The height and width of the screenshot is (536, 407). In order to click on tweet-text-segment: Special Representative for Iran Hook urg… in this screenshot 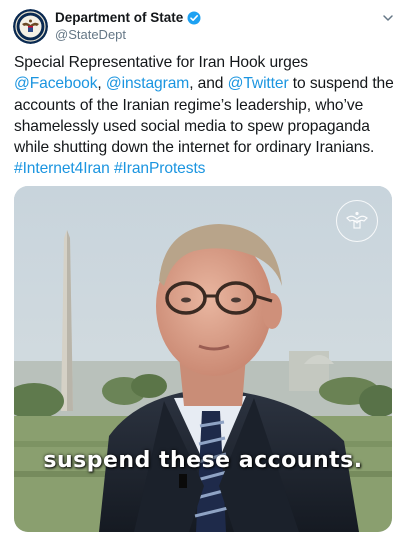, I will do `click(161, 62)`.